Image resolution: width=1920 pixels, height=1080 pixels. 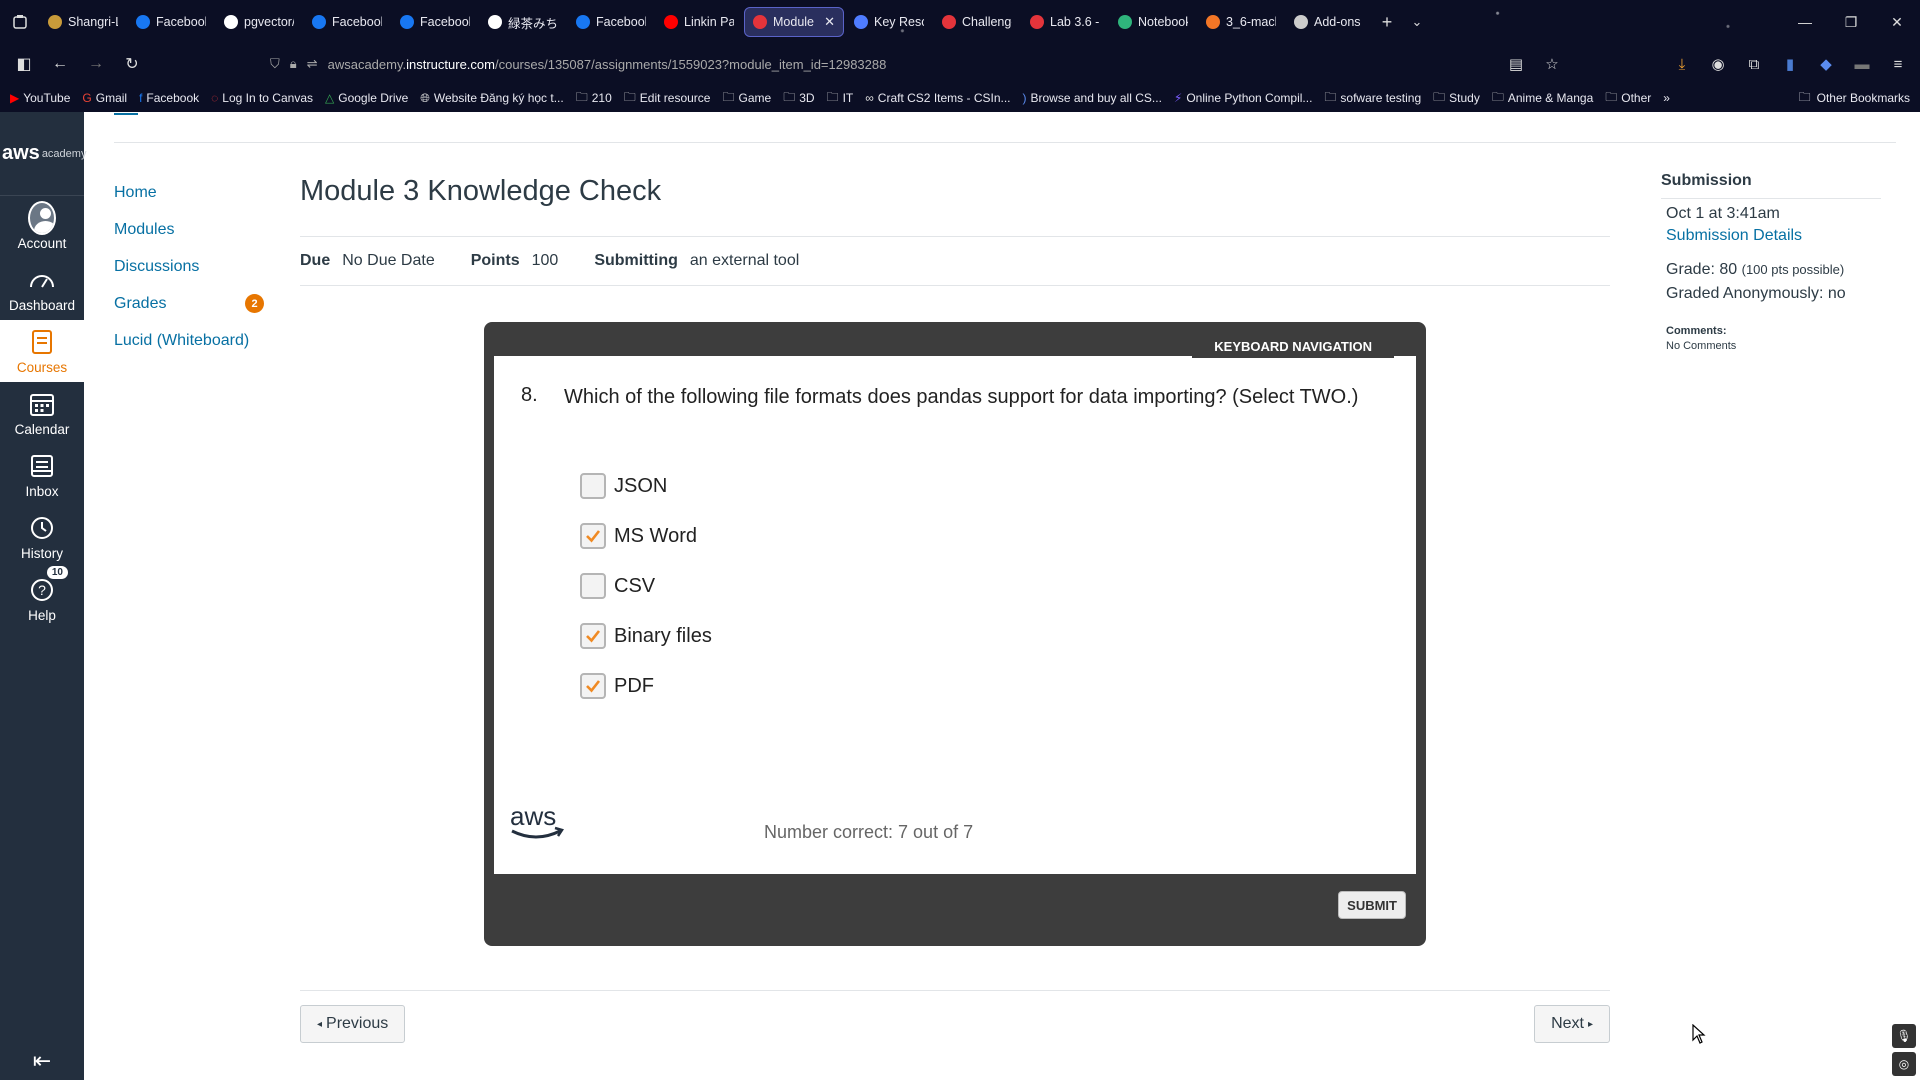 I want to click on ublock-icon: ◆, so click(x=1826, y=64).